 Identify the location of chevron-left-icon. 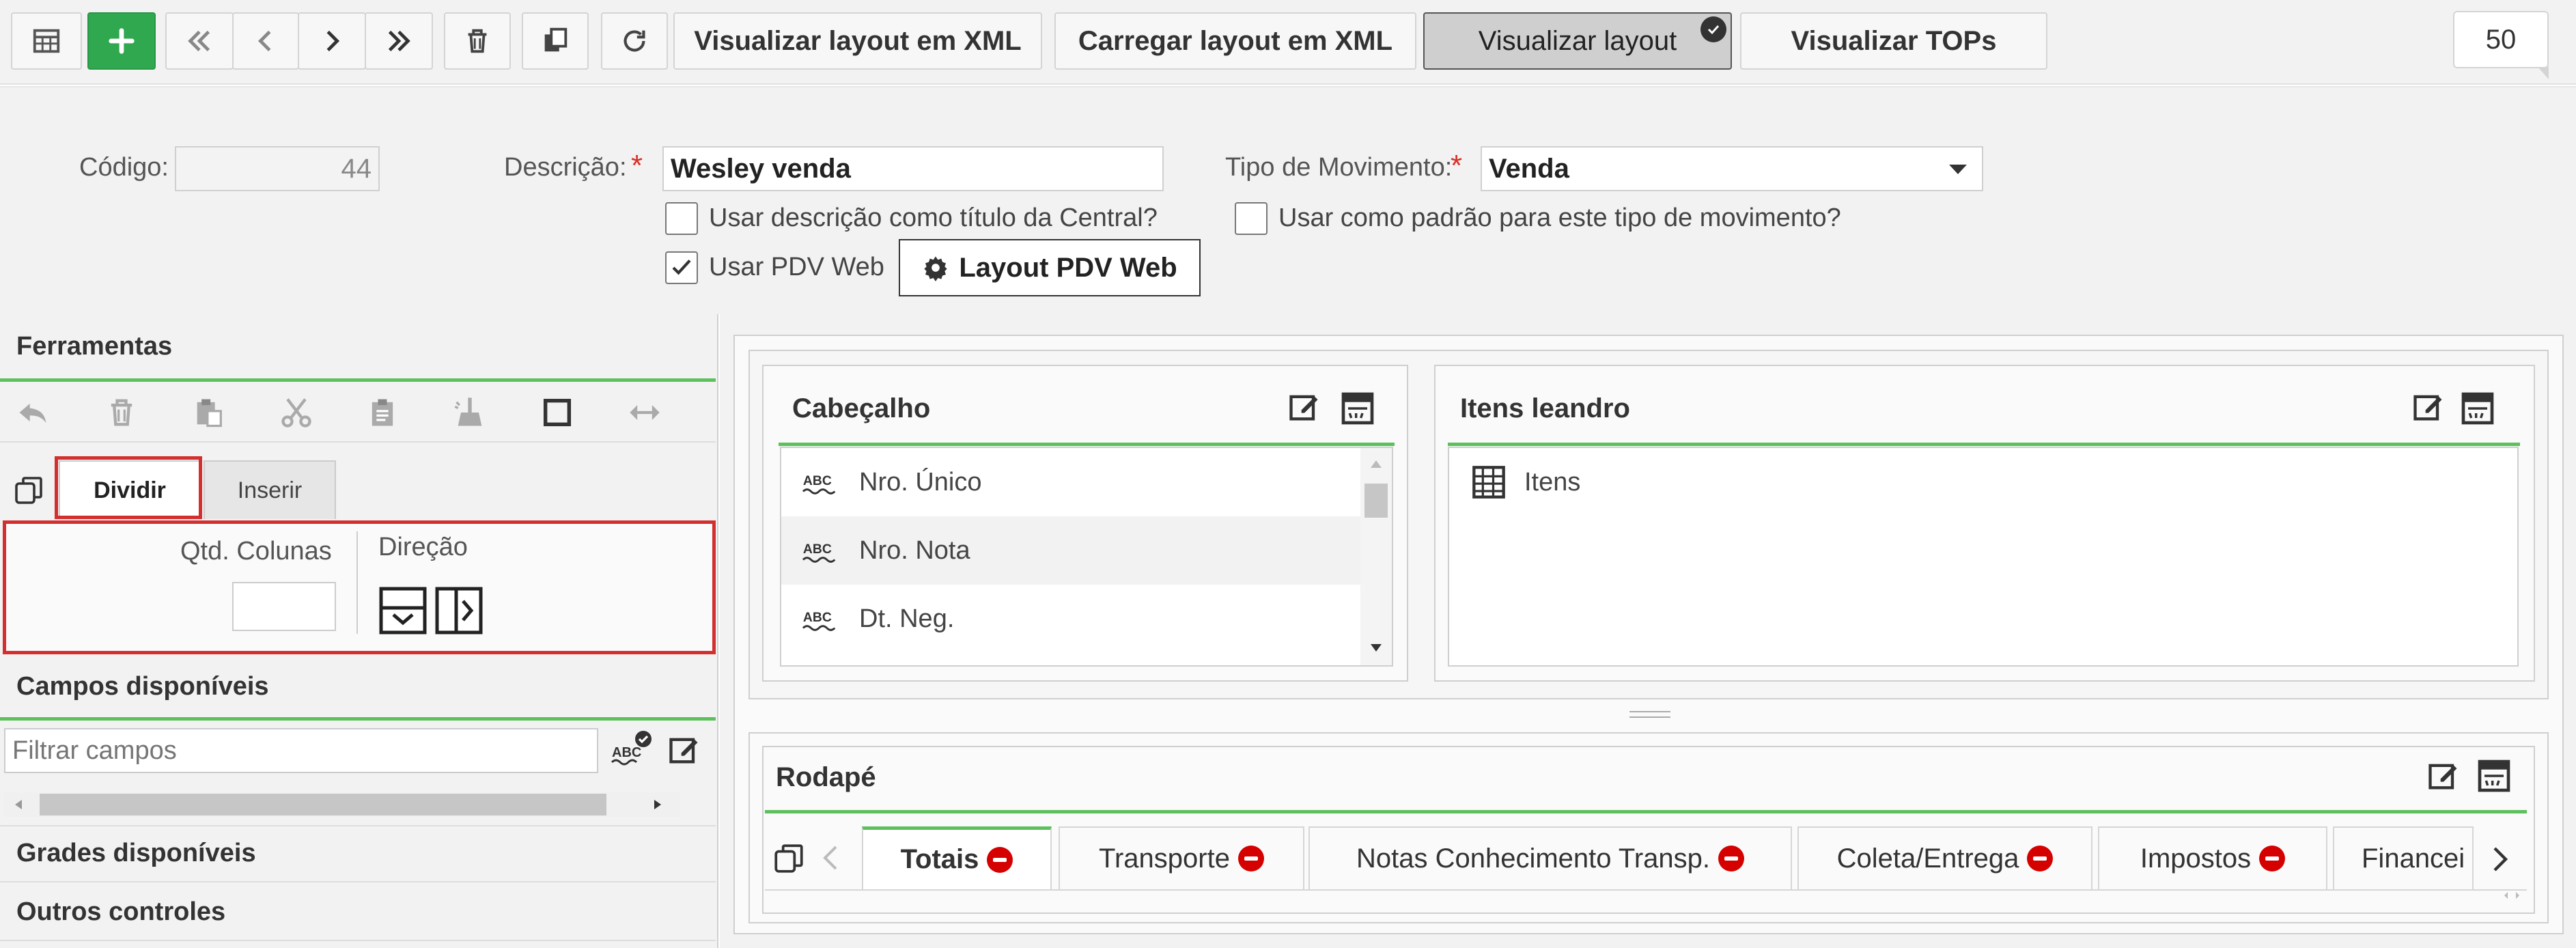
(264, 41).